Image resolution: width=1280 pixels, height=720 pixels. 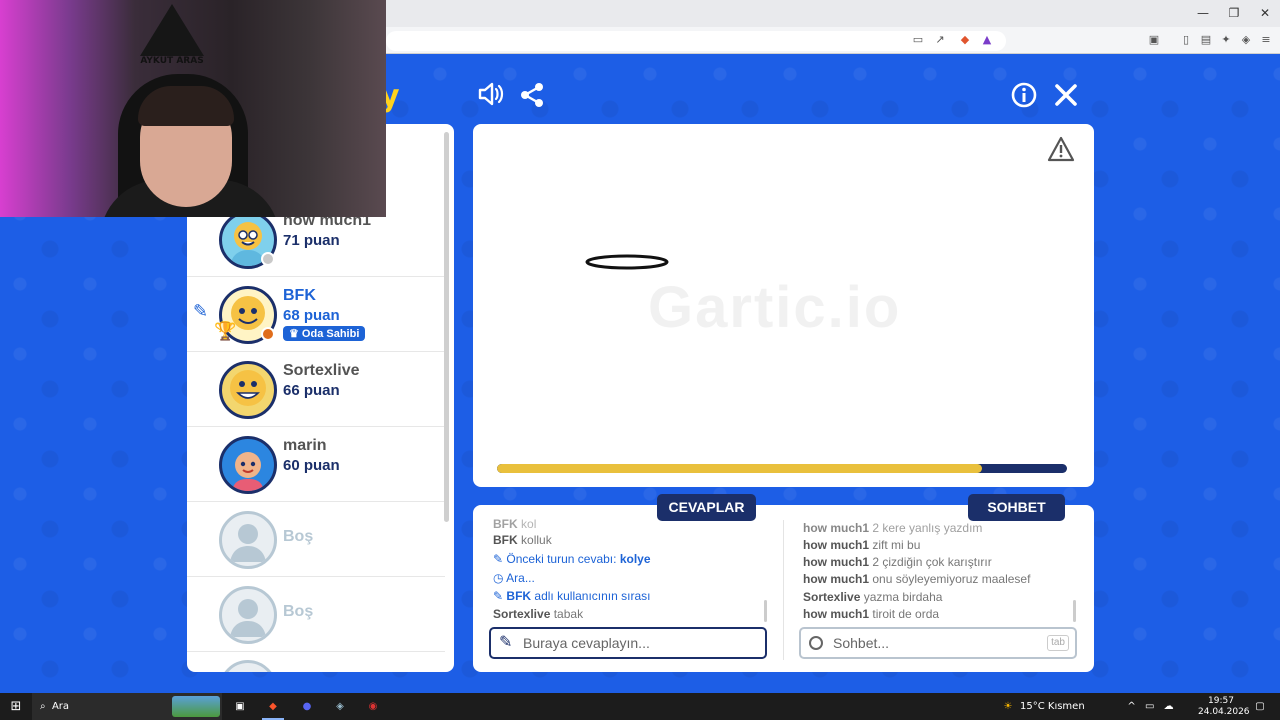 I want to click on brave-browser-icon: ◆, so click(x=273, y=706).